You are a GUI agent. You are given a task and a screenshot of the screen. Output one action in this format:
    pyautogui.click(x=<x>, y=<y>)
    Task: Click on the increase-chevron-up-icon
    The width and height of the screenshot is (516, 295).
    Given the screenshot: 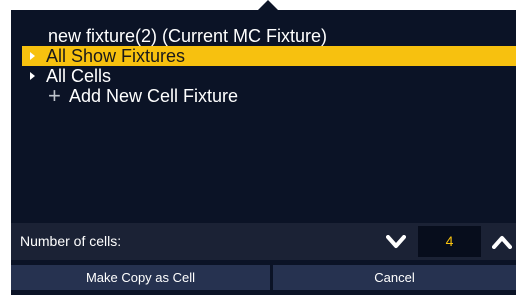 What is the action you would take?
    pyautogui.click(x=502, y=242)
    